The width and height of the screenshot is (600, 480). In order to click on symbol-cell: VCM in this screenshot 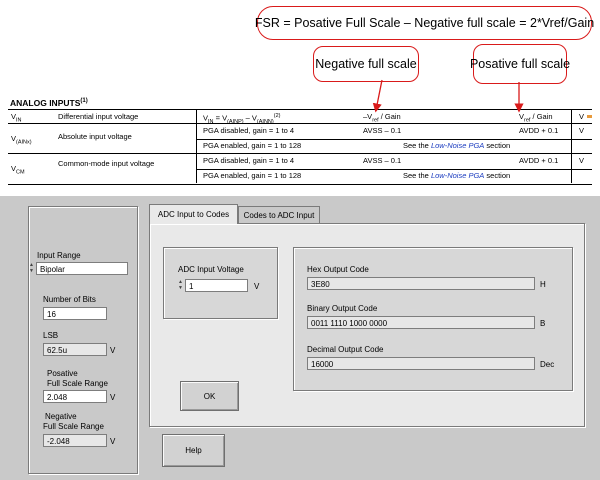, I will do `click(18, 170)`.